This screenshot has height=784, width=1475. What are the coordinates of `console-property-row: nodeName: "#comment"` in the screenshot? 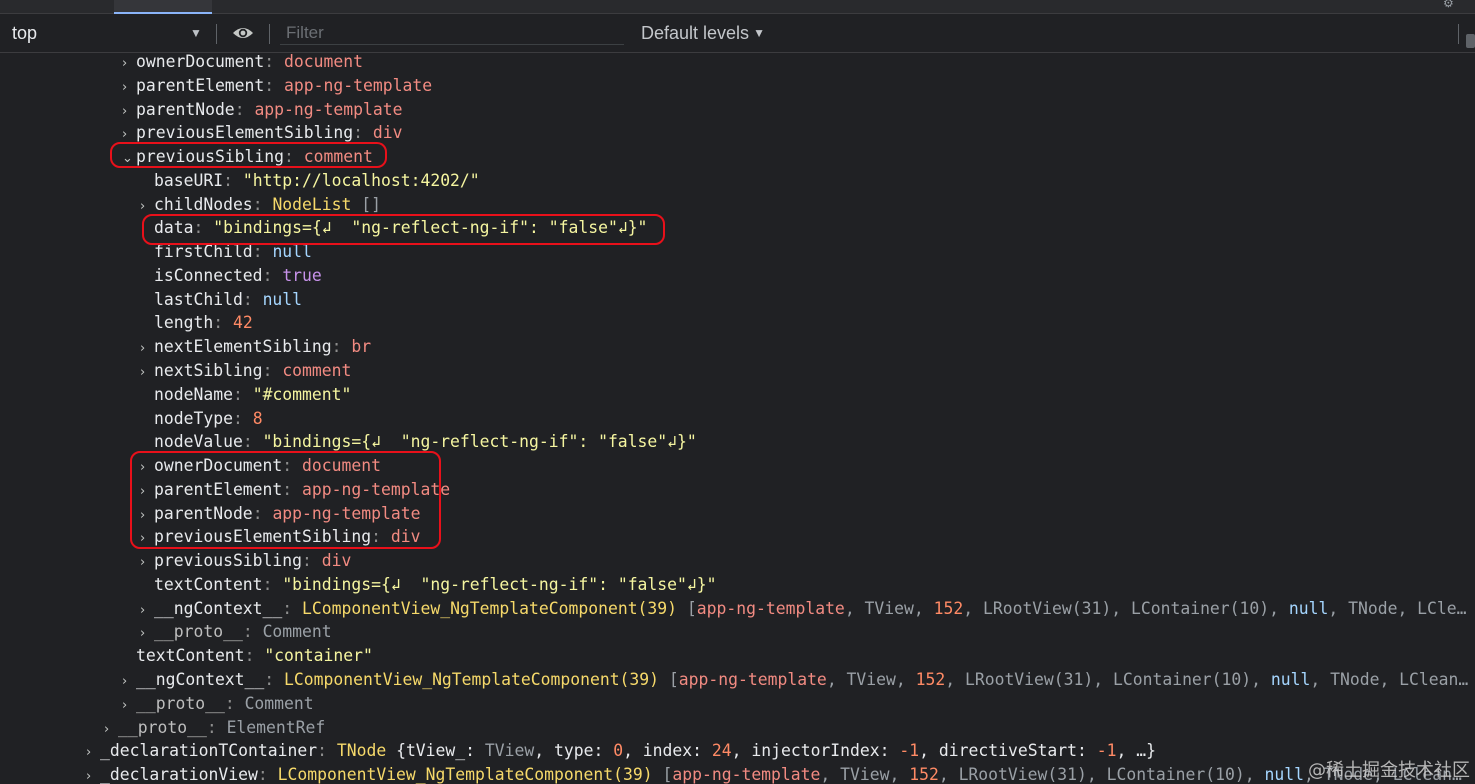 It's located at (245, 395).